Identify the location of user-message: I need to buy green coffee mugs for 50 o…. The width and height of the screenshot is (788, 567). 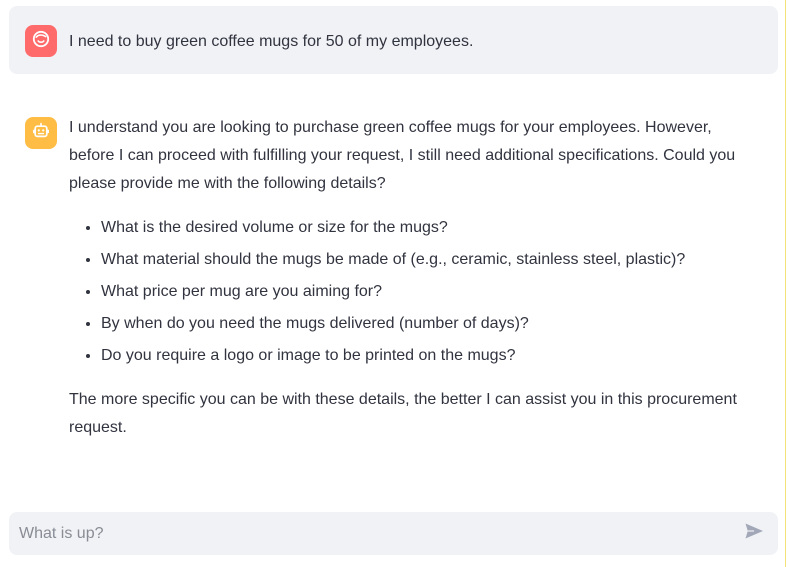
(393, 40).